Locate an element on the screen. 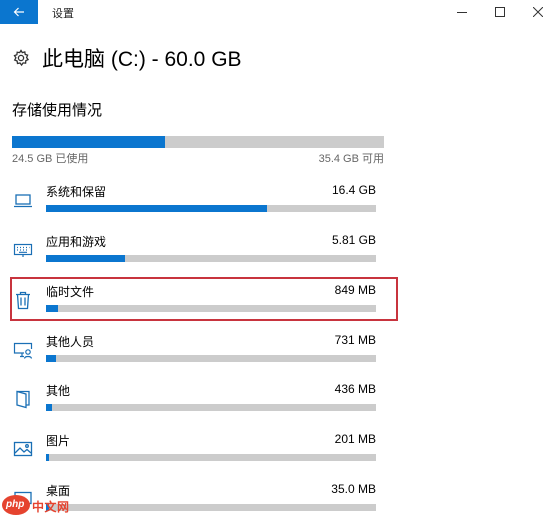 The image size is (555, 518). category-size: 731 MB is located at coordinates (355, 340).